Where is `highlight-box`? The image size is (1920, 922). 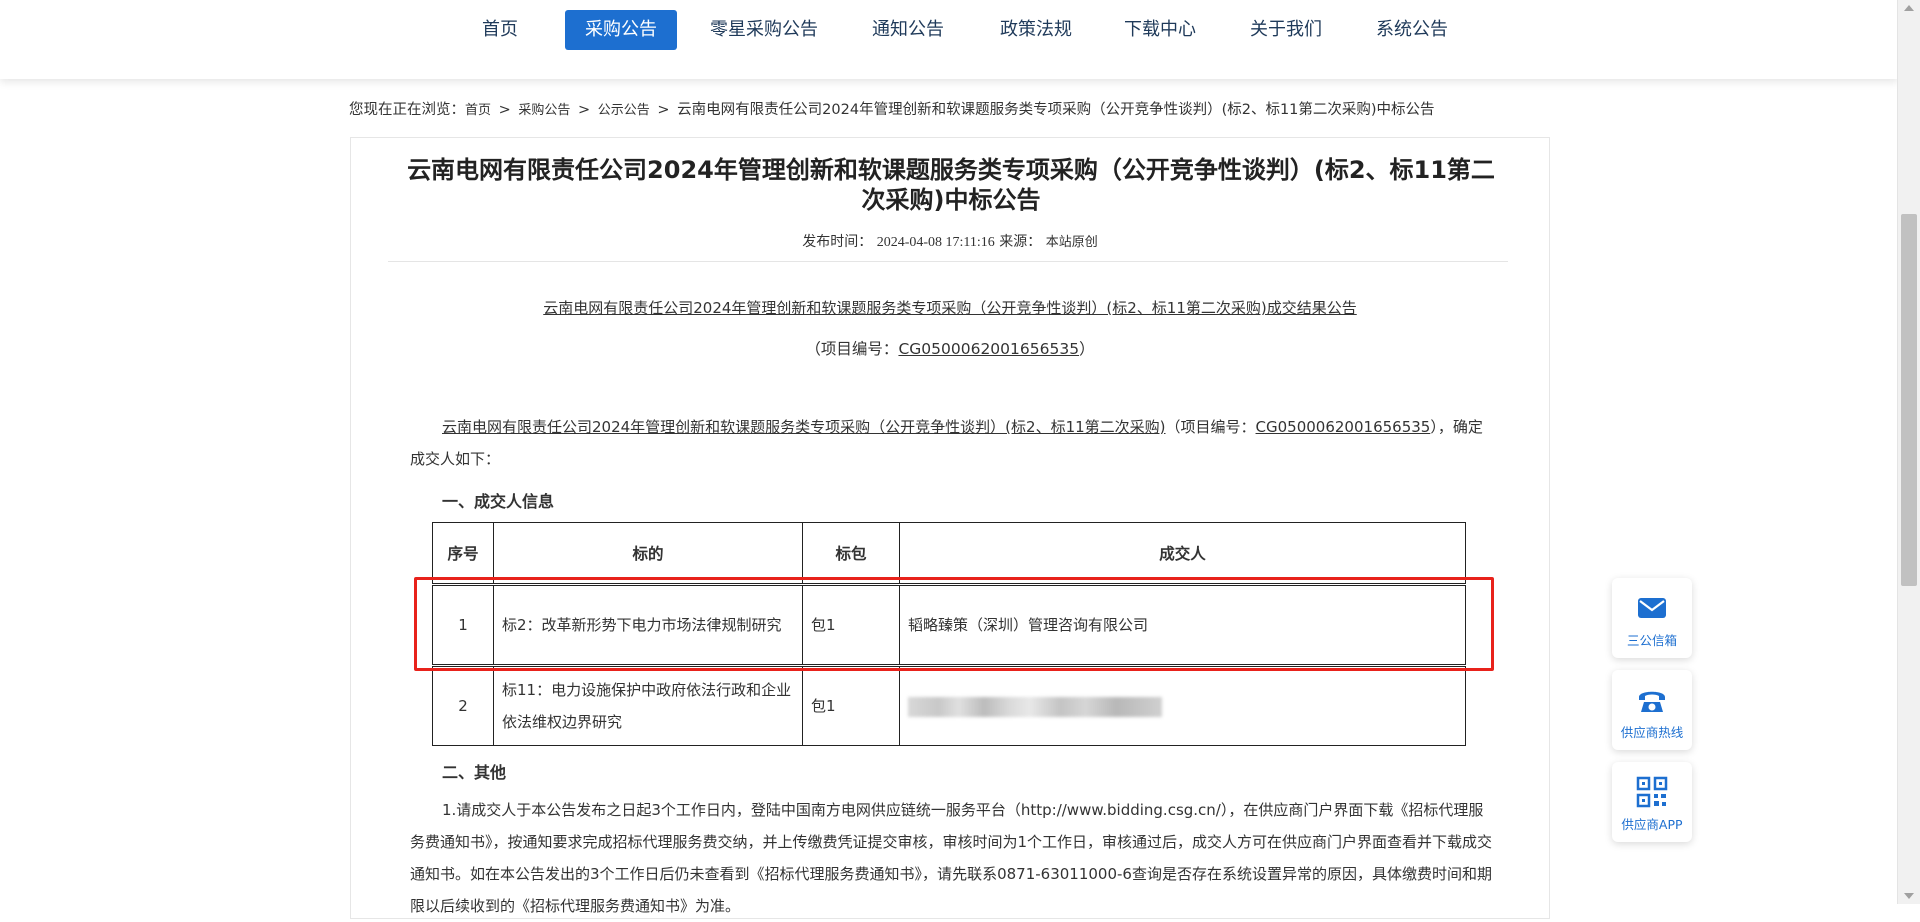 highlight-box is located at coordinates (954, 624).